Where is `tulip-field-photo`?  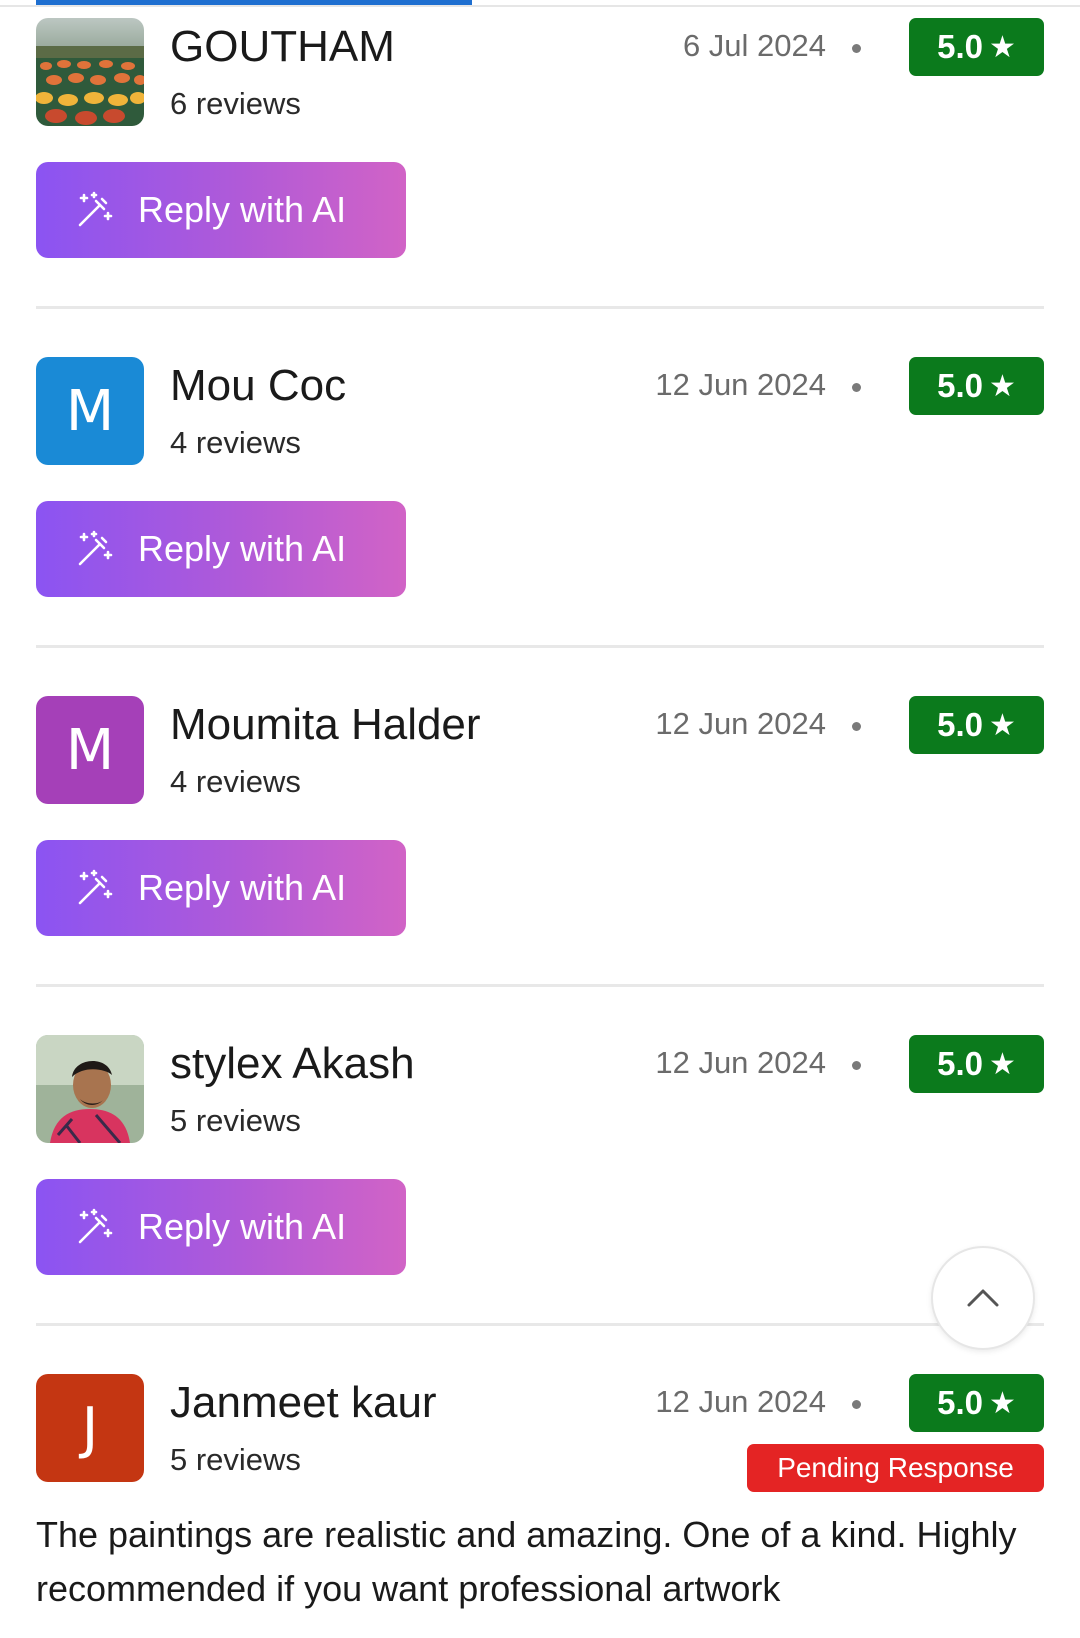 tulip-field-photo is located at coordinates (90, 72).